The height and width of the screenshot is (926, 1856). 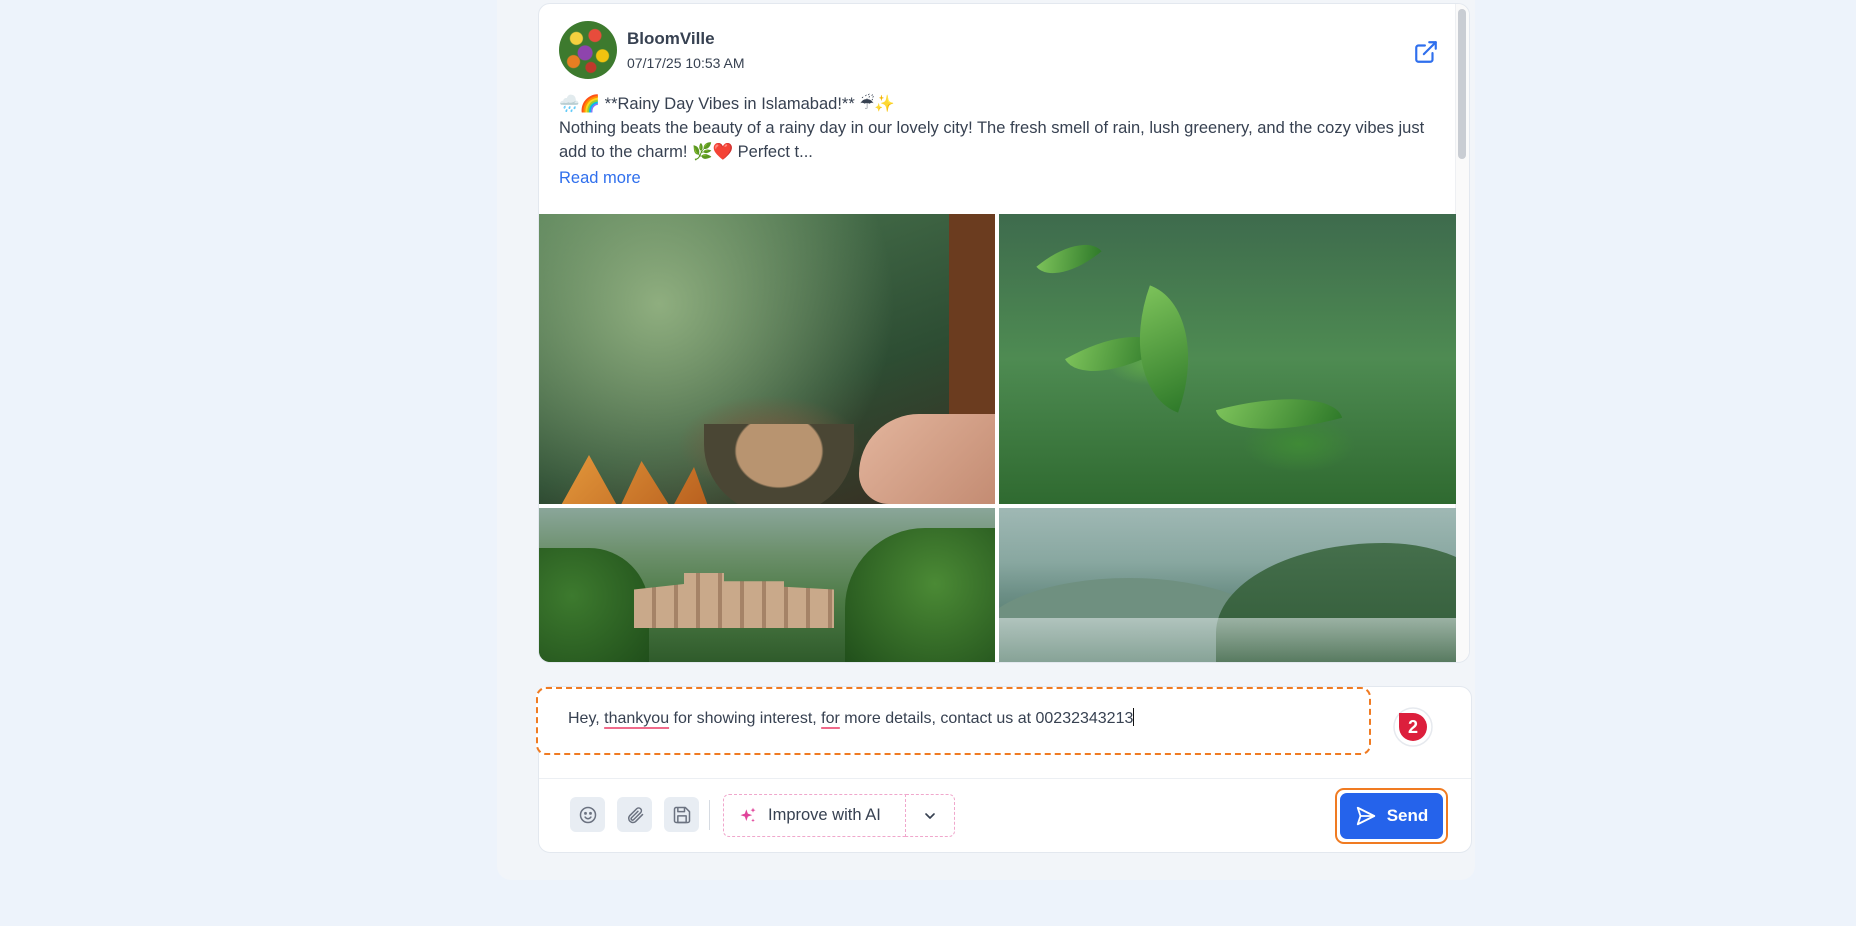 I want to click on composer-divider, so click(x=1005, y=778).